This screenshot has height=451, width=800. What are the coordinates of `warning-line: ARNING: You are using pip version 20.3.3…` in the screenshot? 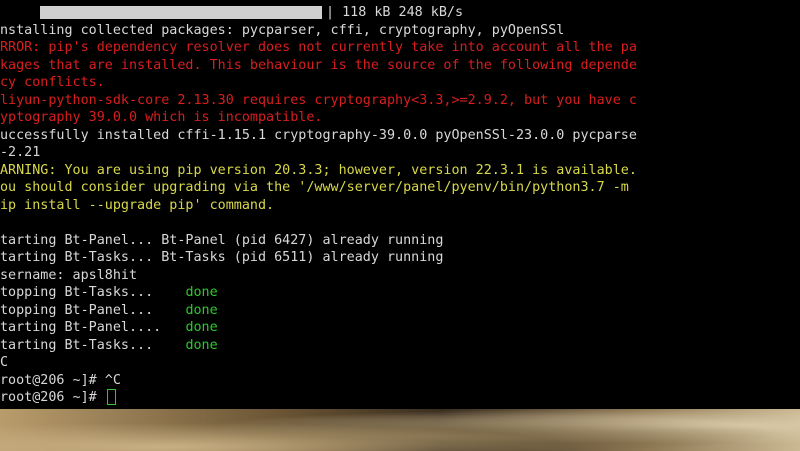 It's located at (318, 170).